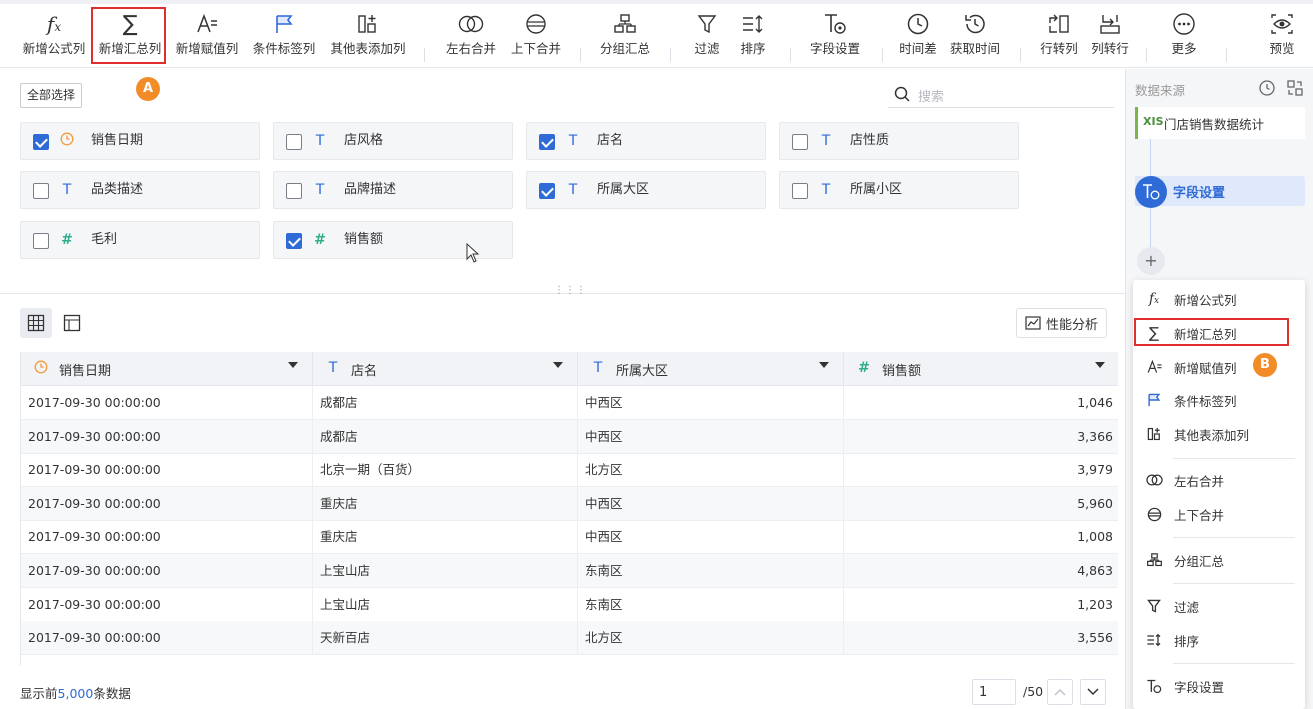 This screenshot has width=1313, height=709. I want to click on menu-item-sort: 排序, so click(1219, 640).